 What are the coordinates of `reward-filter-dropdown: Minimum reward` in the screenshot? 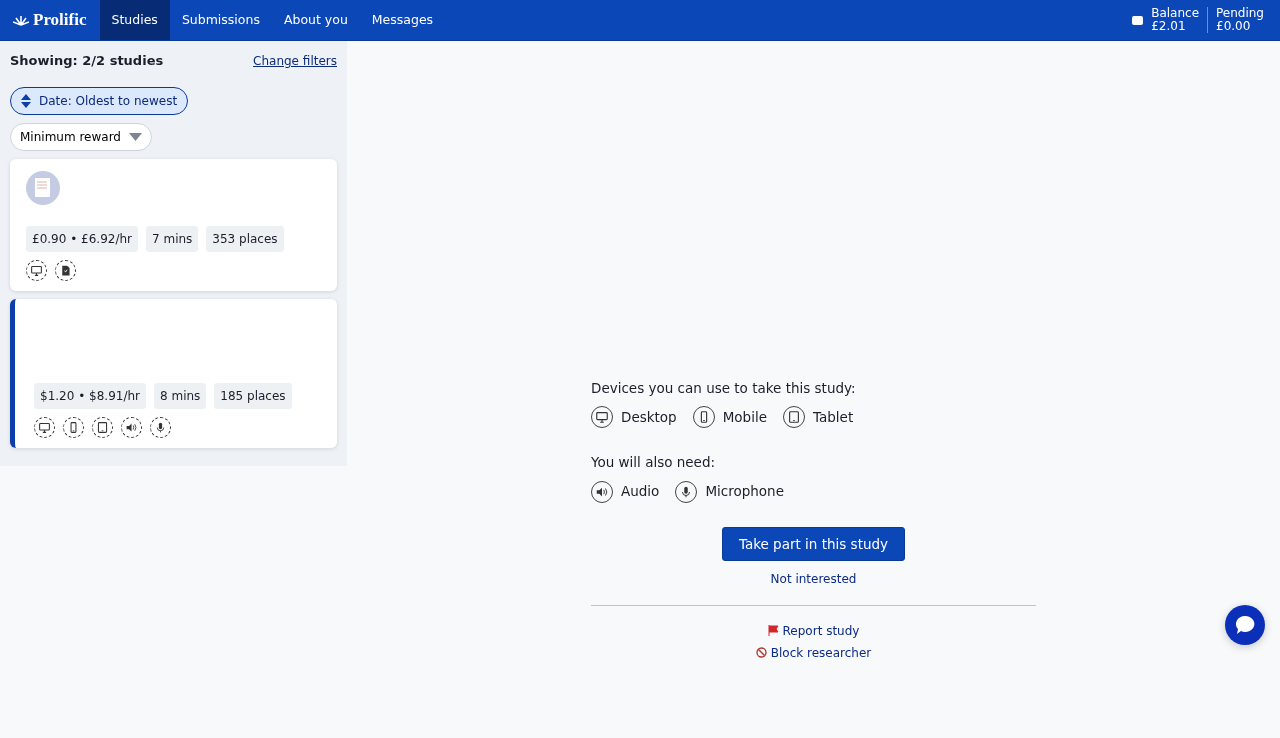 It's located at (81, 136).